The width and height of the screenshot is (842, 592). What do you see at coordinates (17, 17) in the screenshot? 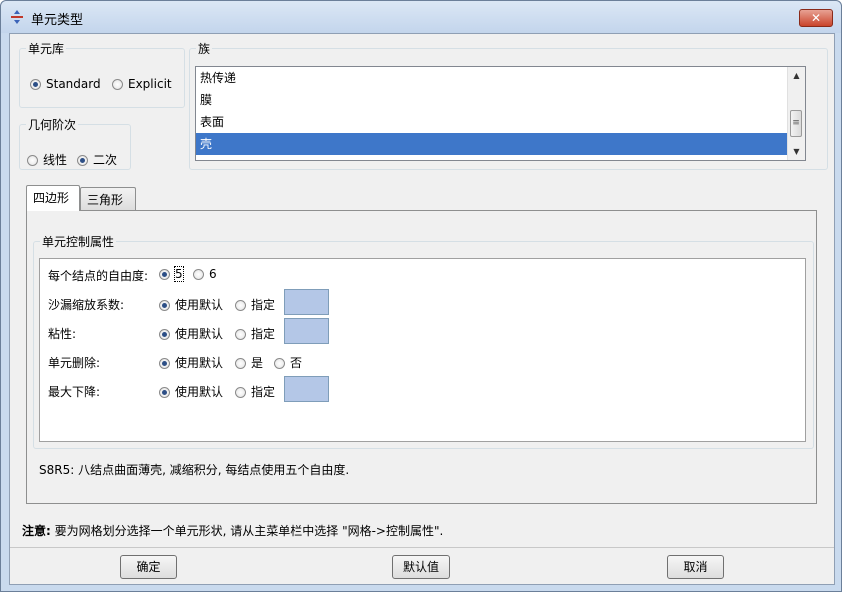
I see `app-logo-icon` at bounding box center [17, 17].